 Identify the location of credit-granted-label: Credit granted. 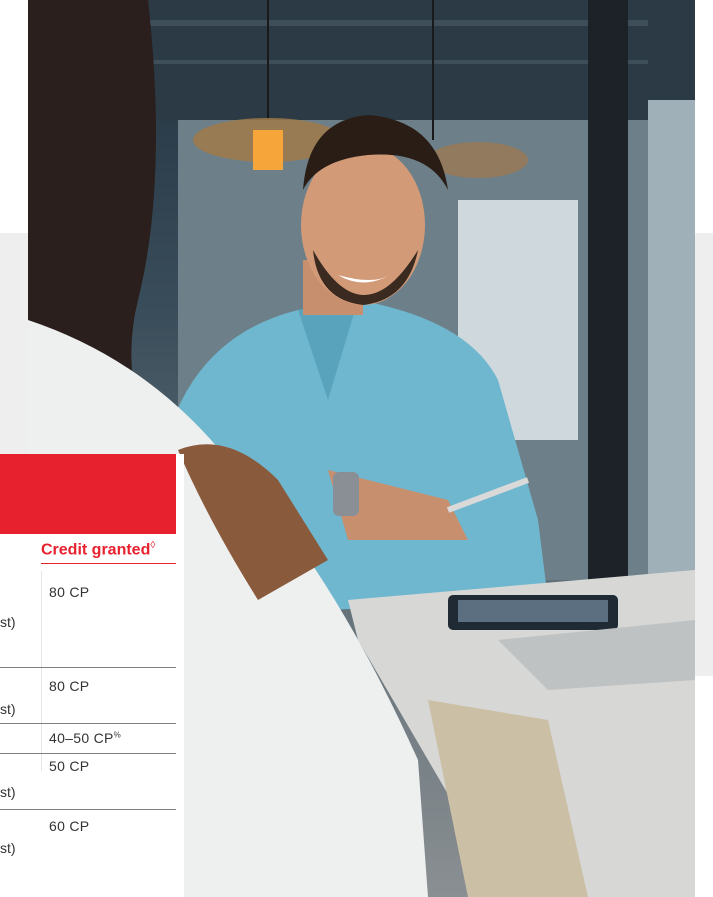
(96, 550).